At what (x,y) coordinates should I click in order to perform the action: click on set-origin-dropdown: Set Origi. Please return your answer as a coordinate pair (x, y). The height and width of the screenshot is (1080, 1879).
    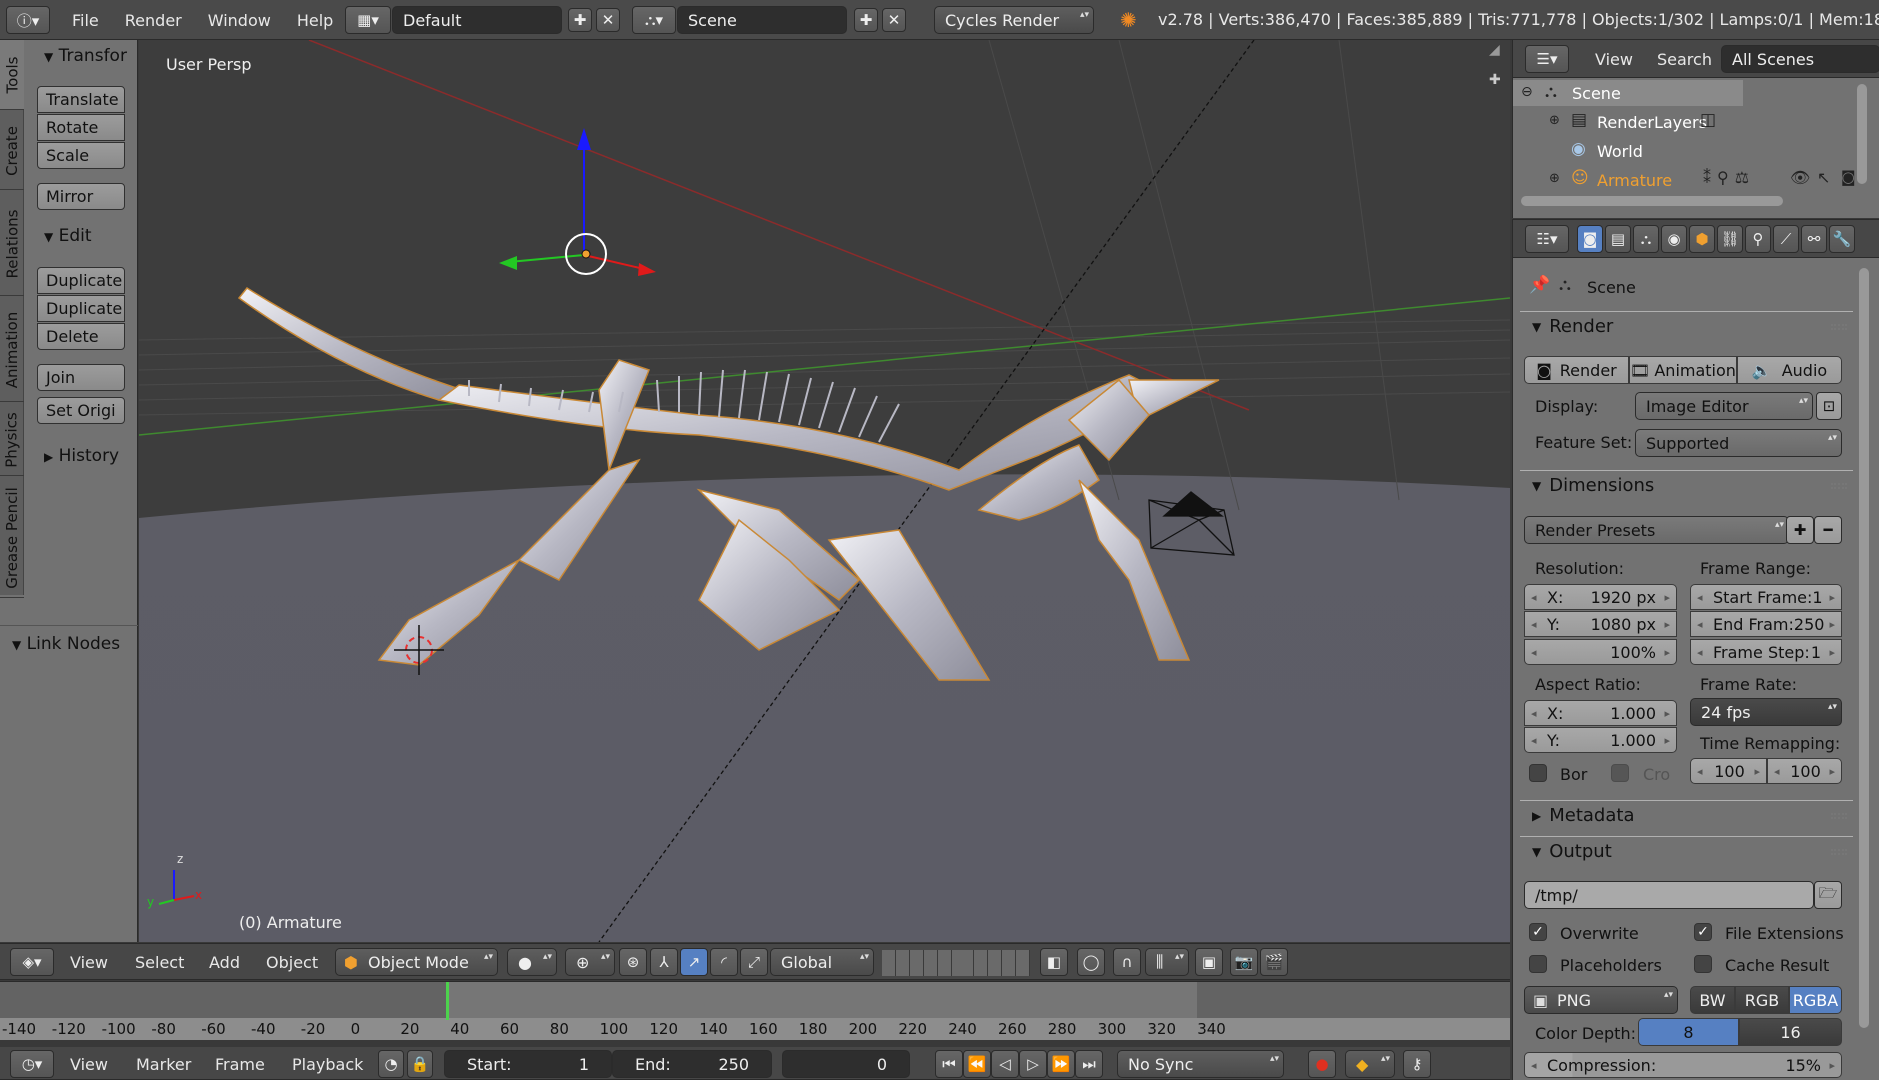
    Looking at the image, I should click on (81, 410).